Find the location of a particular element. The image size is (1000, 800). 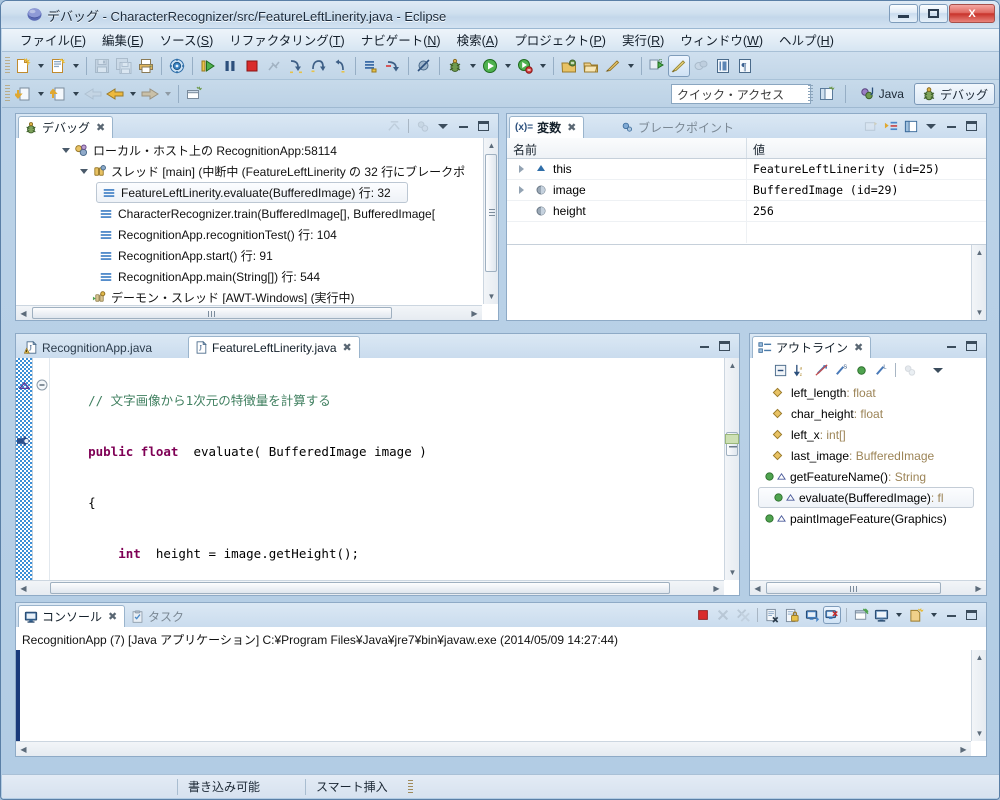

new-java-class-icon is located at coordinates (58, 66).